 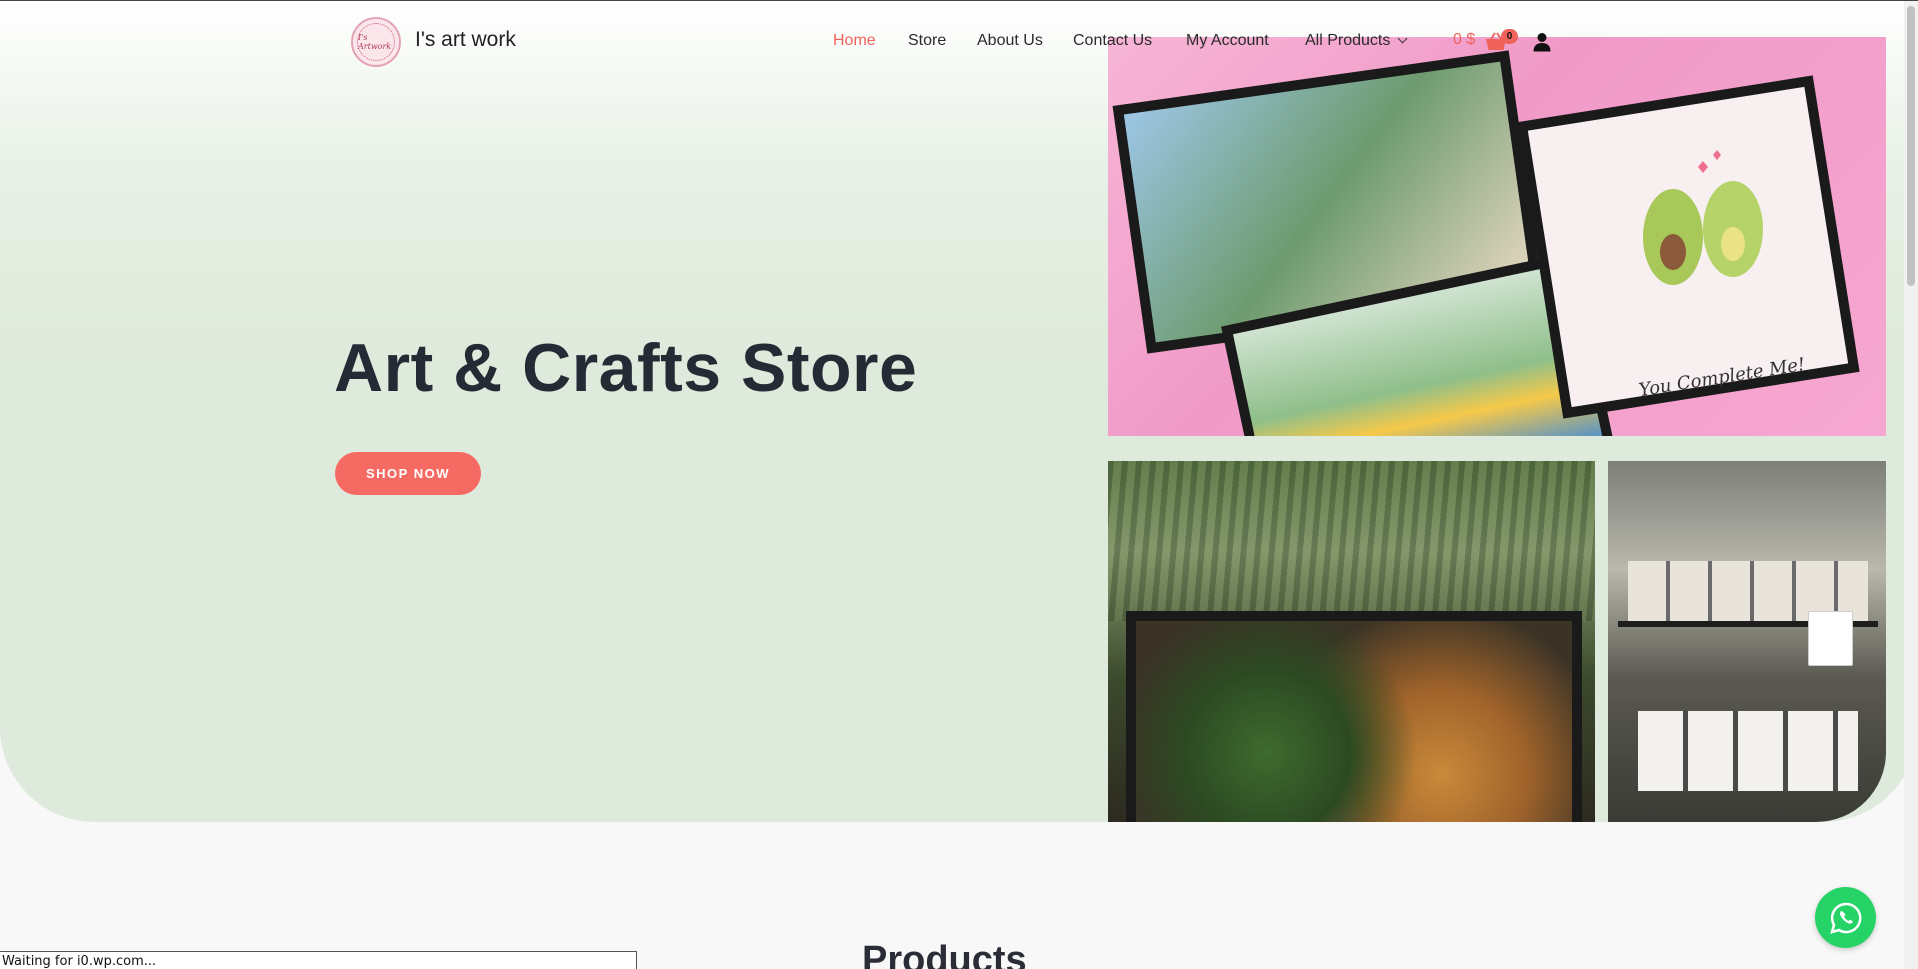 I want to click on nav-item-all-products-label: All Products, so click(x=1348, y=40).